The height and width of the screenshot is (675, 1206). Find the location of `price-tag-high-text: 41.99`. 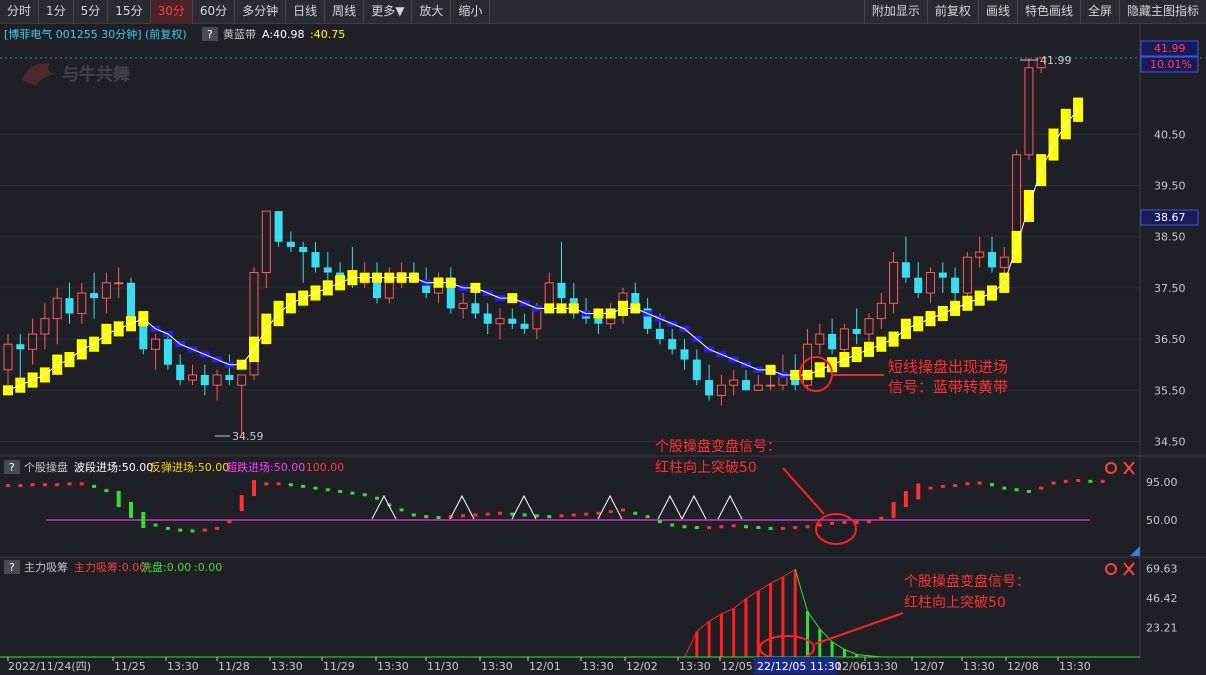

price-tag-high-text: 41.99 is located at coordinates (1170, 48).